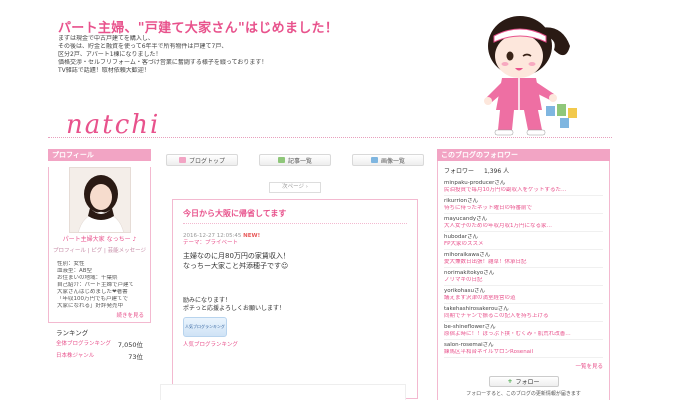 This screenshot has height=400, width=700. I want to click on post-body: 主婦なのに月80万円の家賃収入！ なっちー大家こと舛添穂子です☺, so click(295, 261).